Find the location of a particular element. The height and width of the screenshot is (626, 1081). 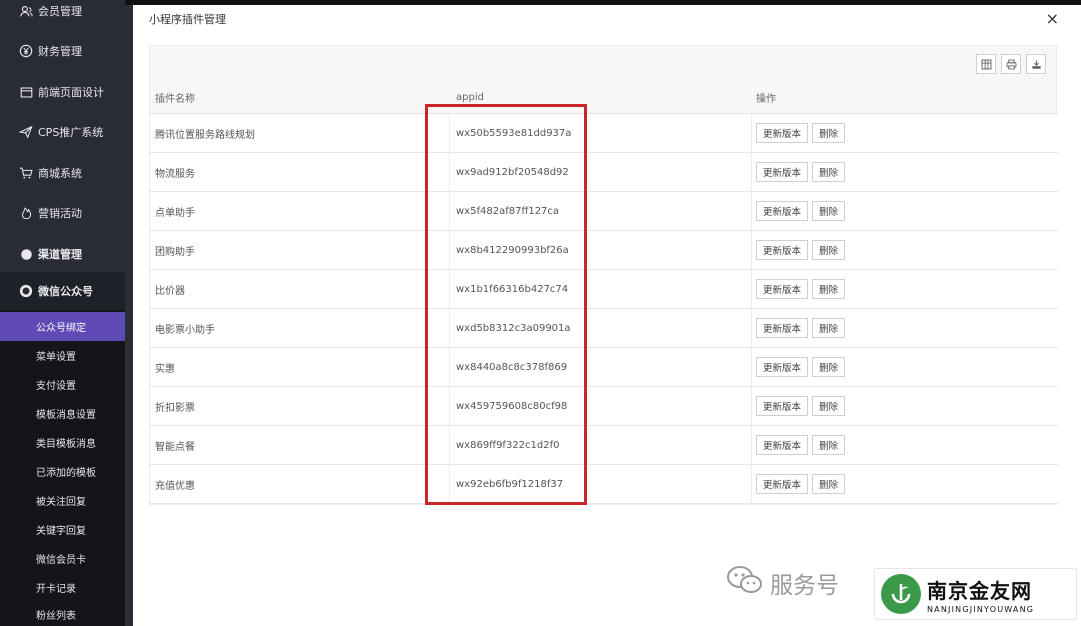

sidebar-item-label: 前端页面设计 is located at coordinates (71, 92).